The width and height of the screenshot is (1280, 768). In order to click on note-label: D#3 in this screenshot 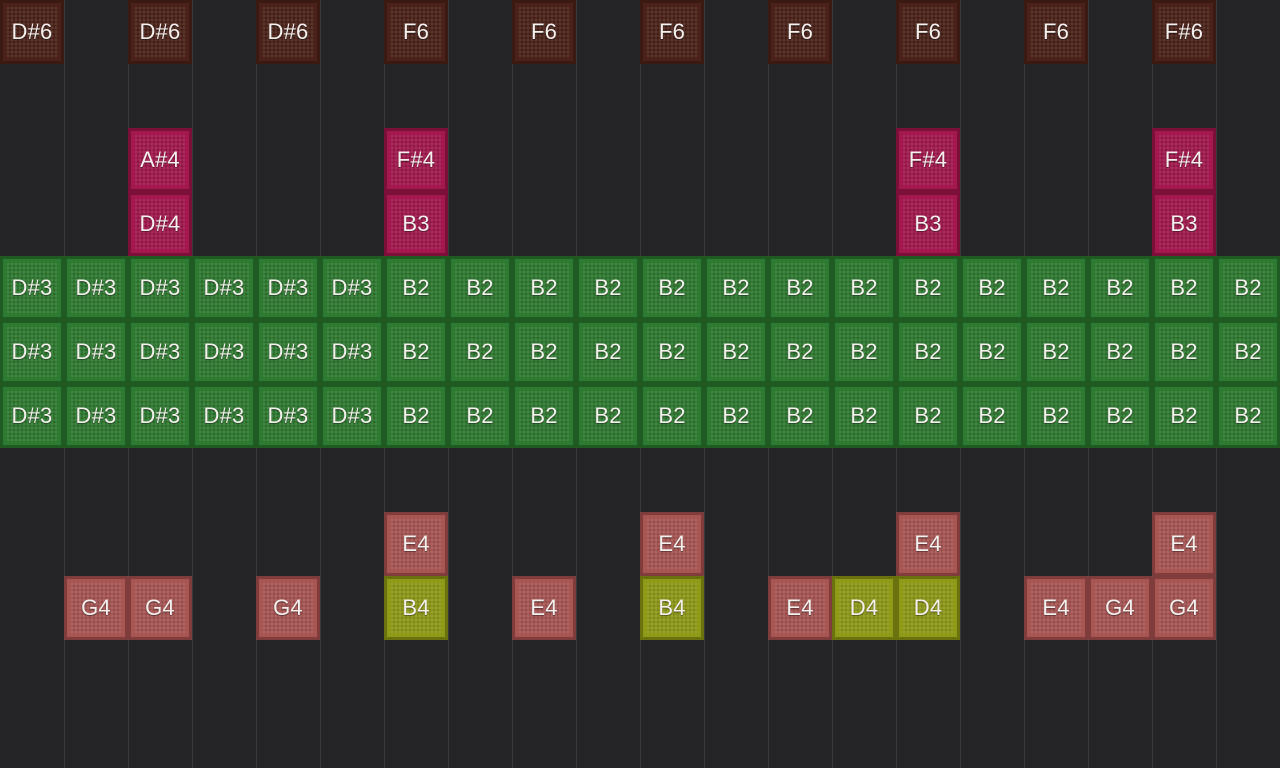, I will do `click(32, 287)`.